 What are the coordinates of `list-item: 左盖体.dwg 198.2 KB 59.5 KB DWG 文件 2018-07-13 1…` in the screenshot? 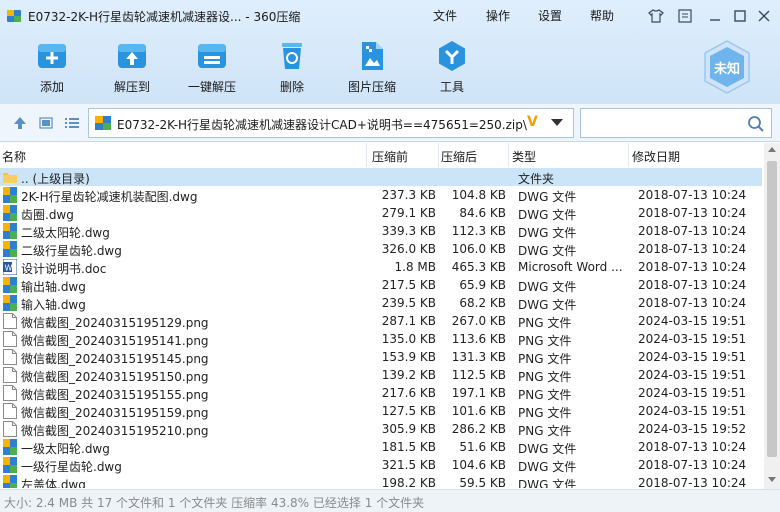 It's located at (381, 481).